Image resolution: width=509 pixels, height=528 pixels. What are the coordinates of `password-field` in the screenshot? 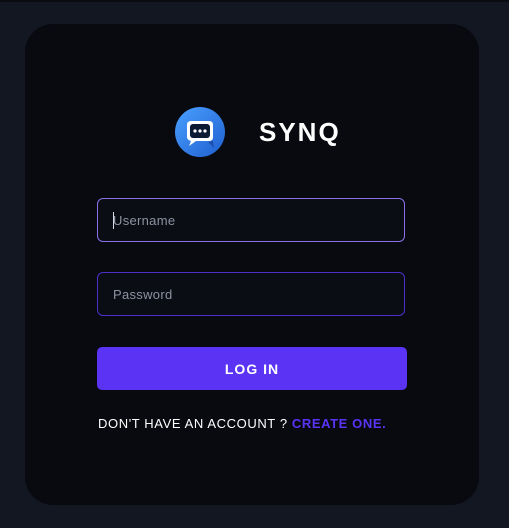 It's located at (251, 294).